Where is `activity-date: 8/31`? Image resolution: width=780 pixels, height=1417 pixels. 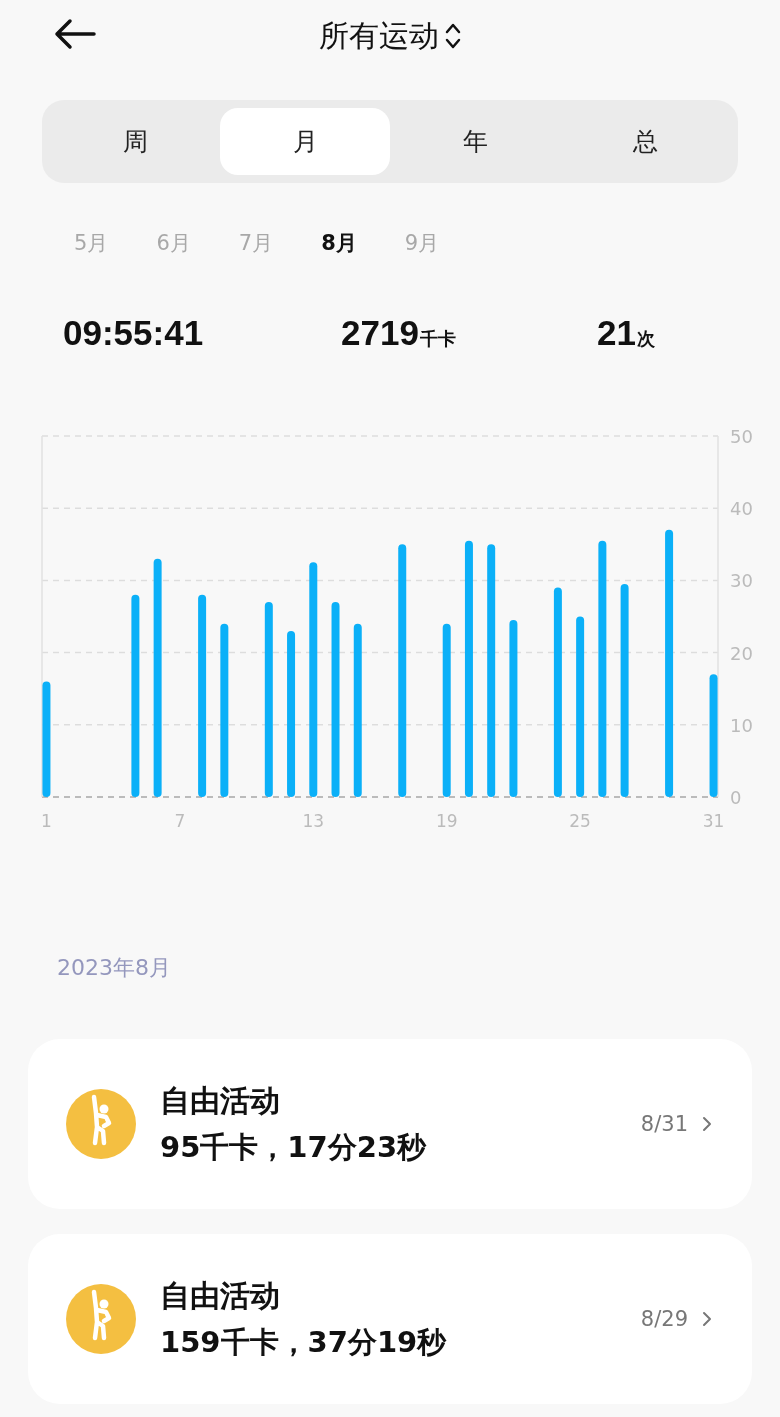
activity-date: 8/31 is located at coordinates (664, 1124).